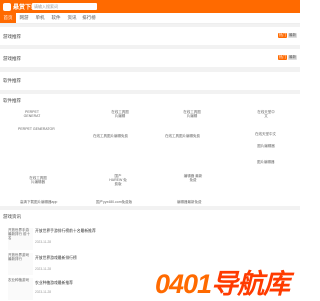 This screenshot has width=320, height=301. I want to click on app-thumbnail-text: 国产 HAREW 免费版, so click(118, 180).